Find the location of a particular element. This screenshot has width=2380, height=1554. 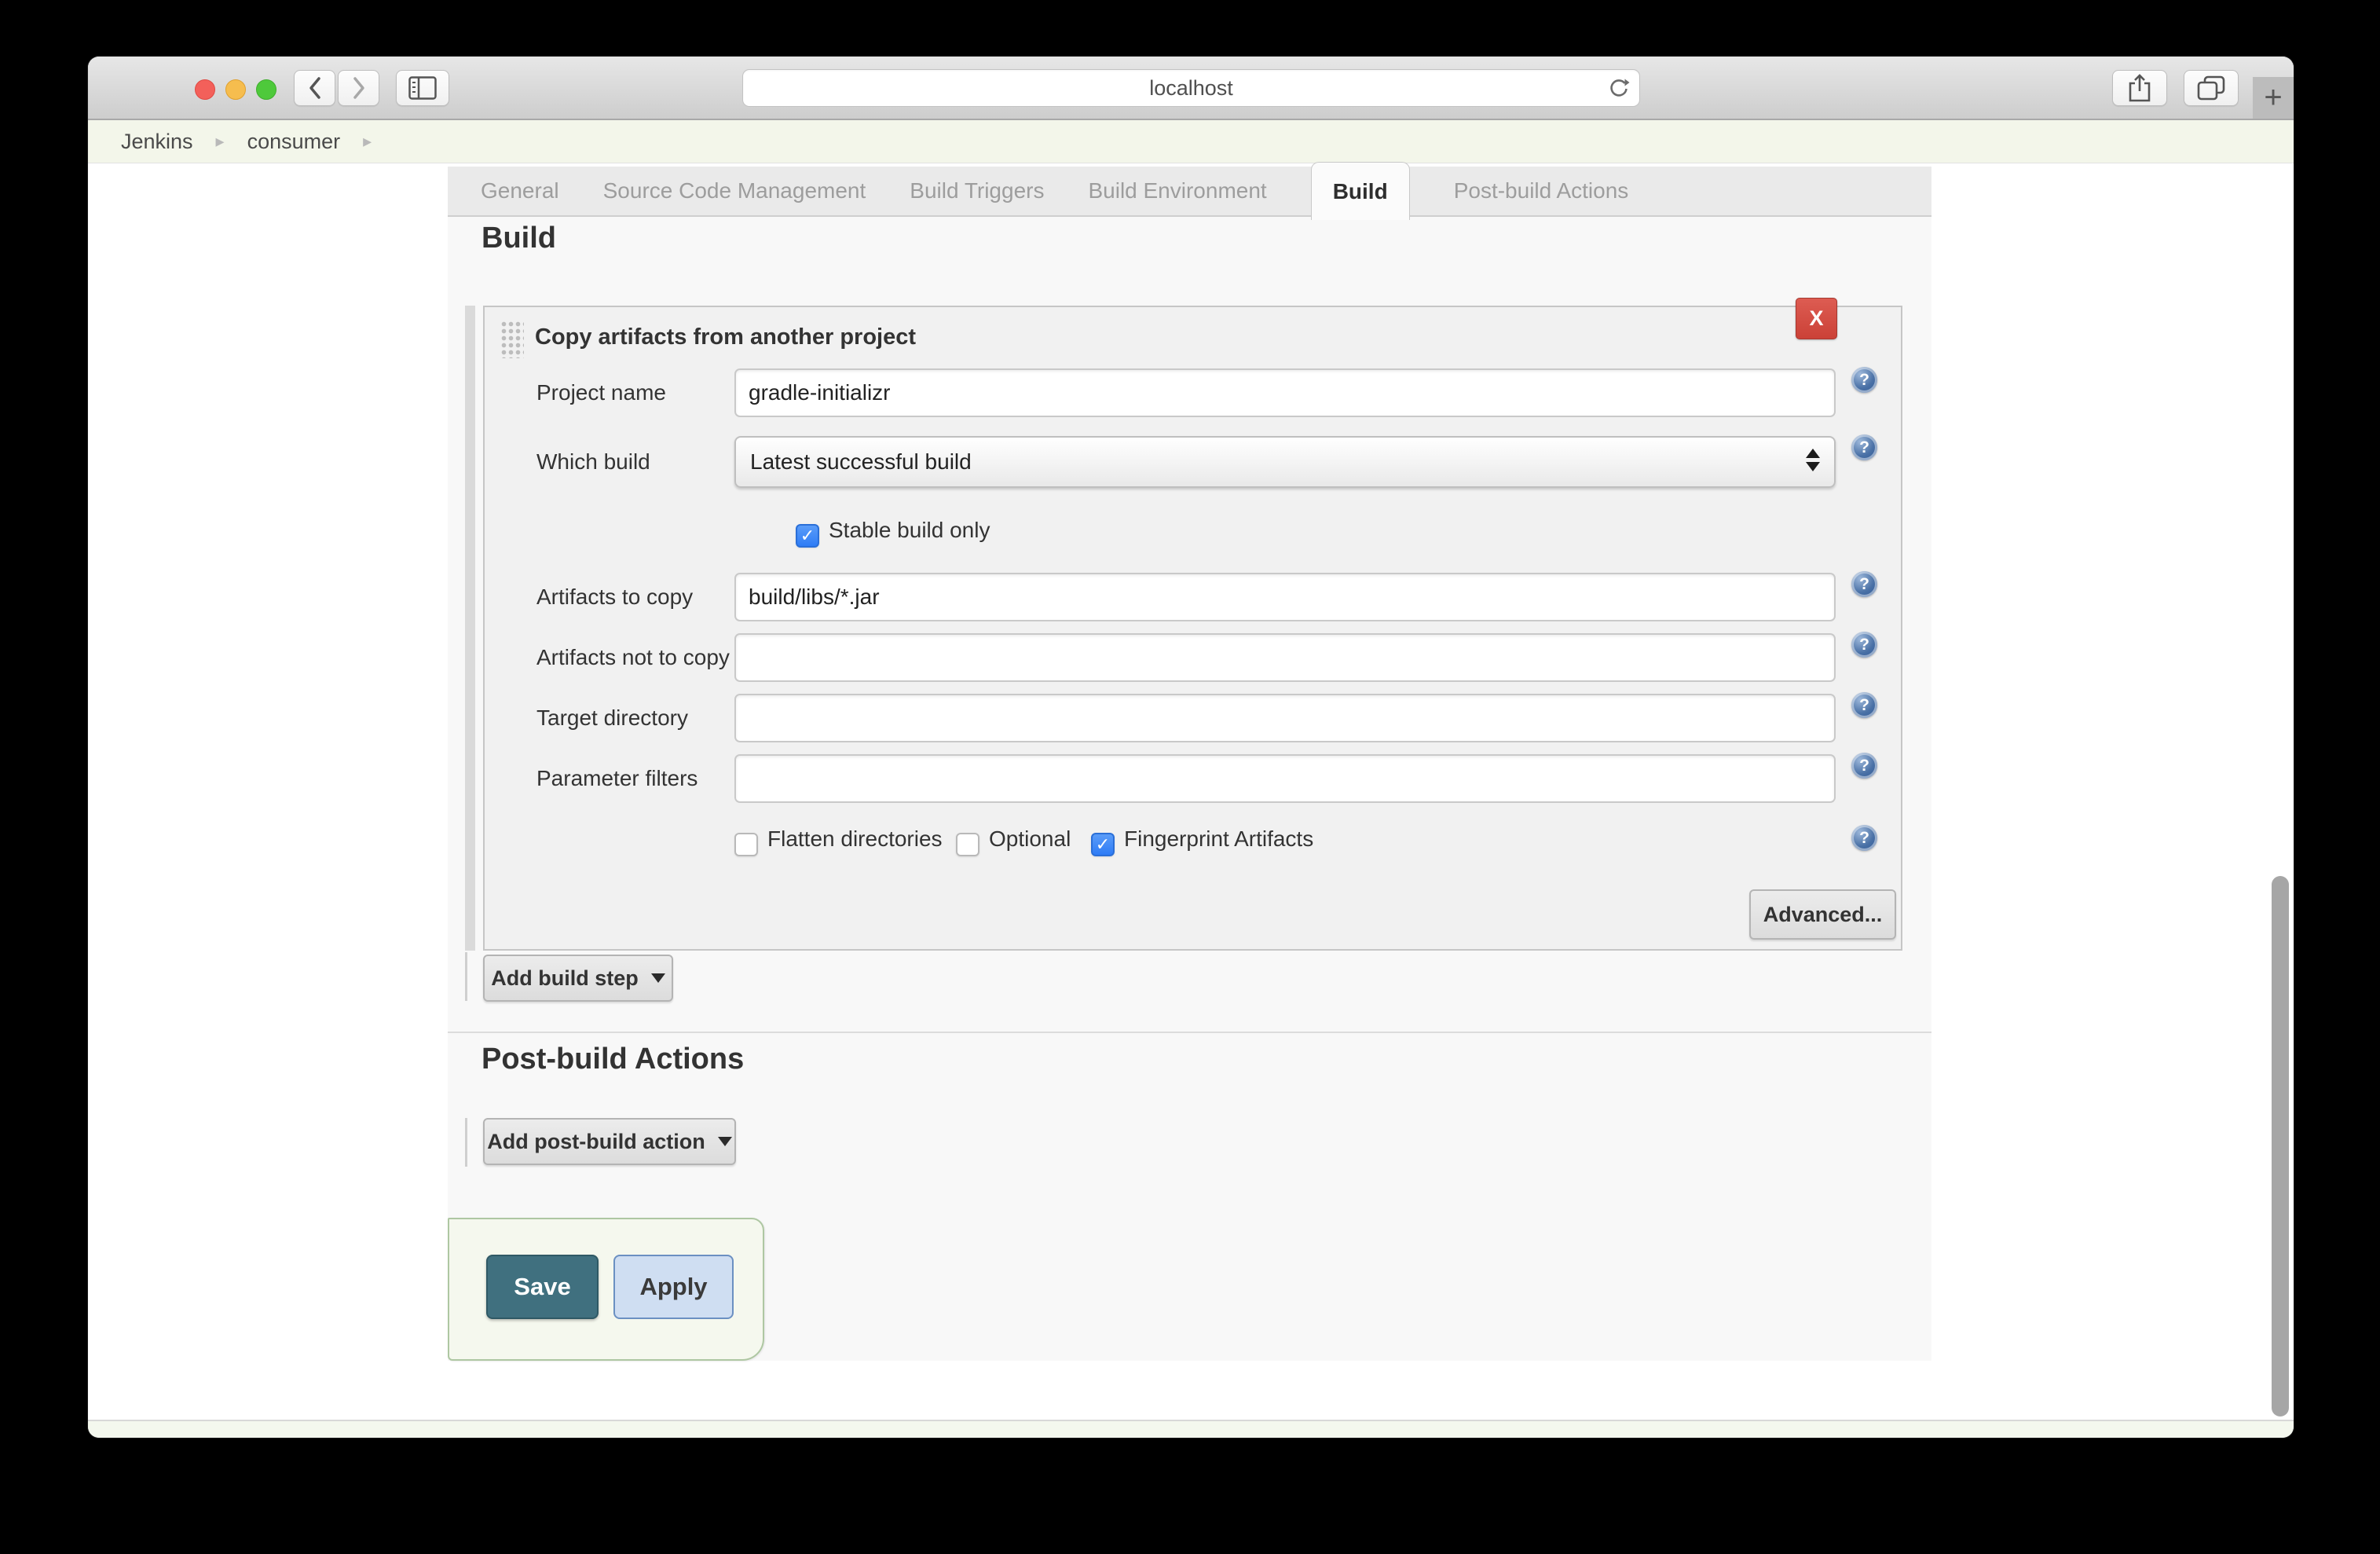

reload-icon is located at coordinates (1620, 88).